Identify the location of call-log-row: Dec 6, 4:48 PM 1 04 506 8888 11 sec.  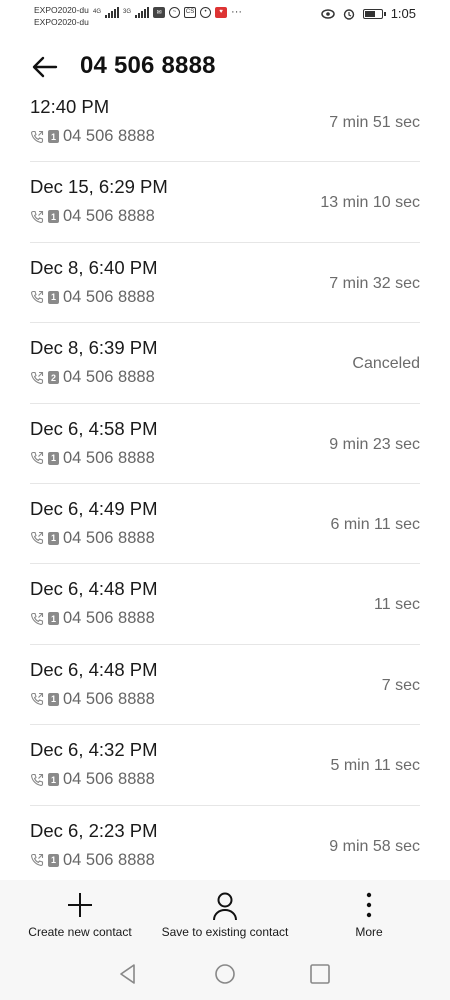
(225, 604).